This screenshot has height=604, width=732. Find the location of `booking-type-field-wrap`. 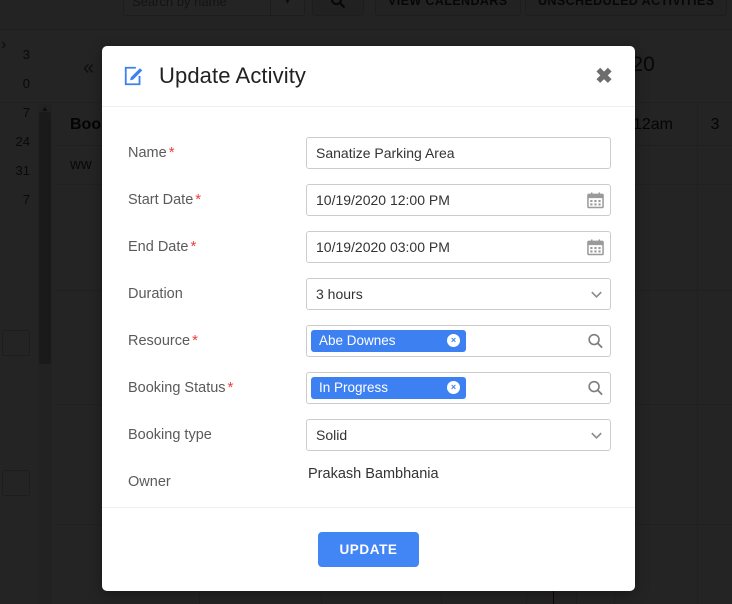

booking-type-field-wrap is located at coordinates (458, 434).